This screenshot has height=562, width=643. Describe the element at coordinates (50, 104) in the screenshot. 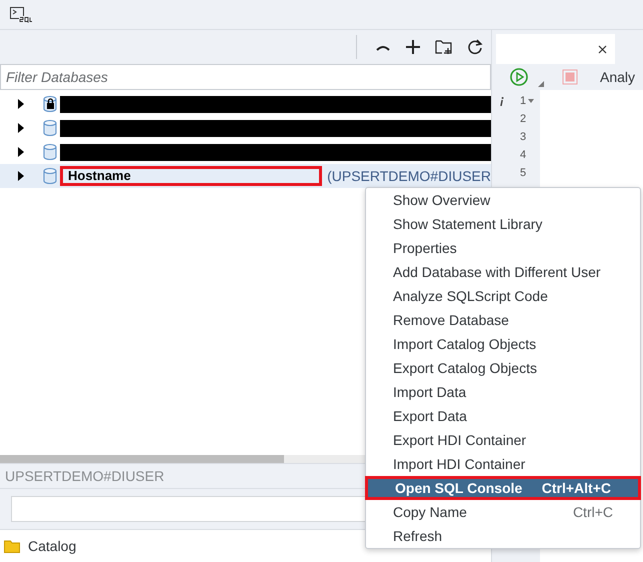

I see `locked-database-icon` at that location.